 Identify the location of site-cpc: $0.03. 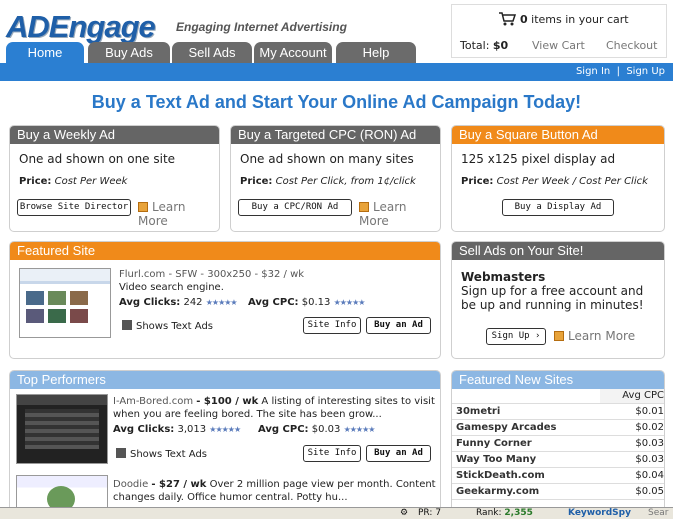
(632, 459).